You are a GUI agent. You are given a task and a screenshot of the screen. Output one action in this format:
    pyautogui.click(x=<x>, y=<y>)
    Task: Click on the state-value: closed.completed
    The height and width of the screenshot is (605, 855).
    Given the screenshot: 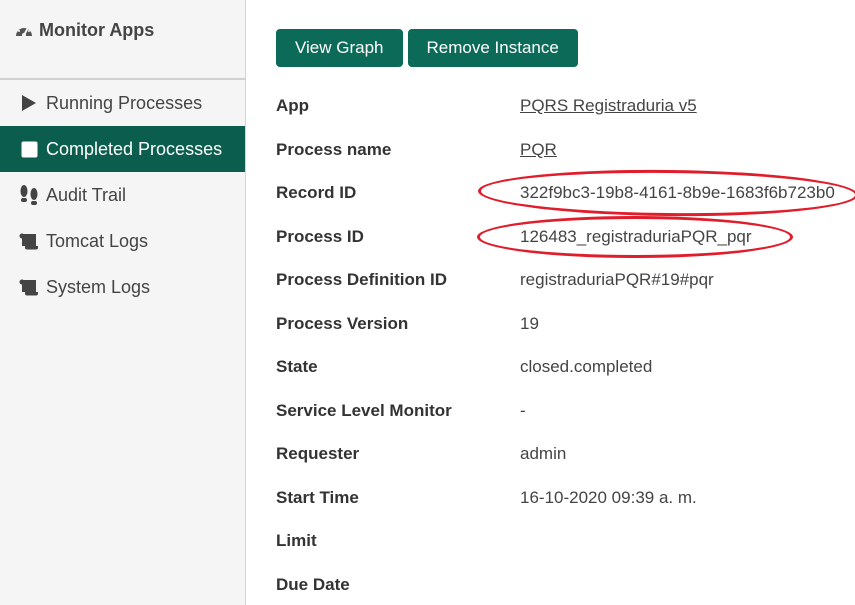 What is the action you would take?
    pyautogui.click(x=586, y=366)
    